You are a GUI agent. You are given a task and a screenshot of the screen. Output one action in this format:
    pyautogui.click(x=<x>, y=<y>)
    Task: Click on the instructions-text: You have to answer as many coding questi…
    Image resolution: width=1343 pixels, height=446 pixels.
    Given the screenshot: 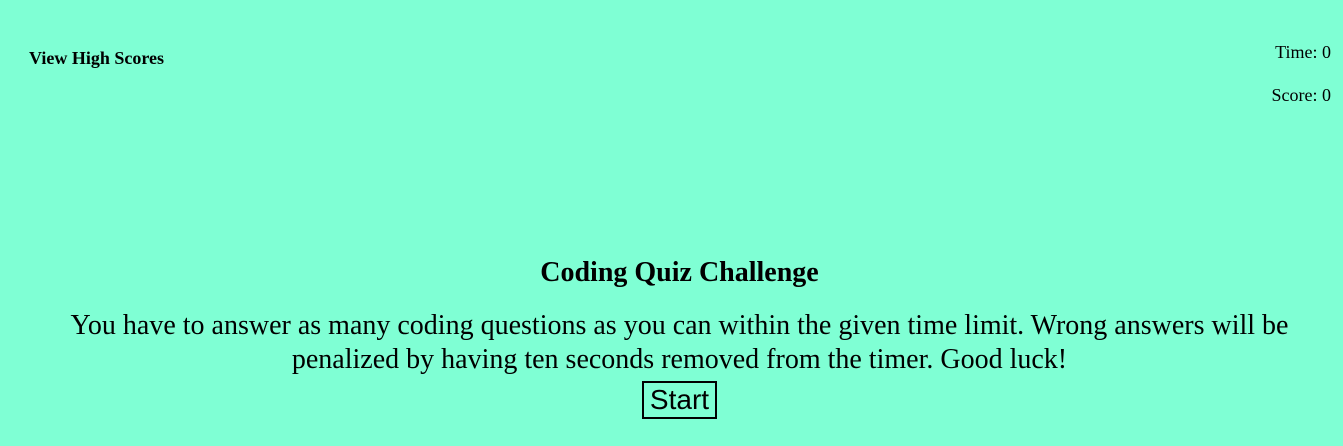 What is the action you would take?
    pyautogui.click(x=679, y=342)
    